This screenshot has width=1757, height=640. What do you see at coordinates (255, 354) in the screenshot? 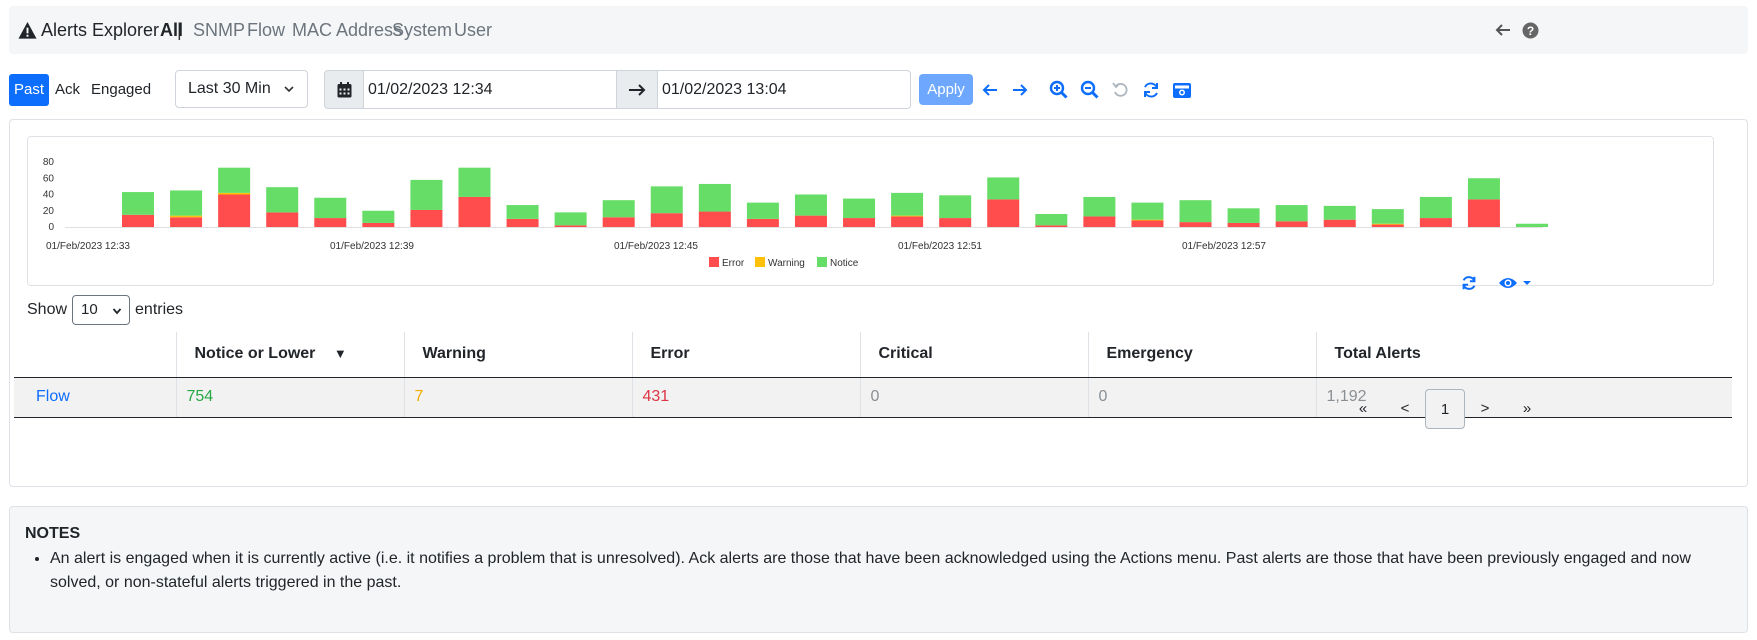
I see `column-header-notice-label: Notice or Lower` at bounding box center [255, 354].